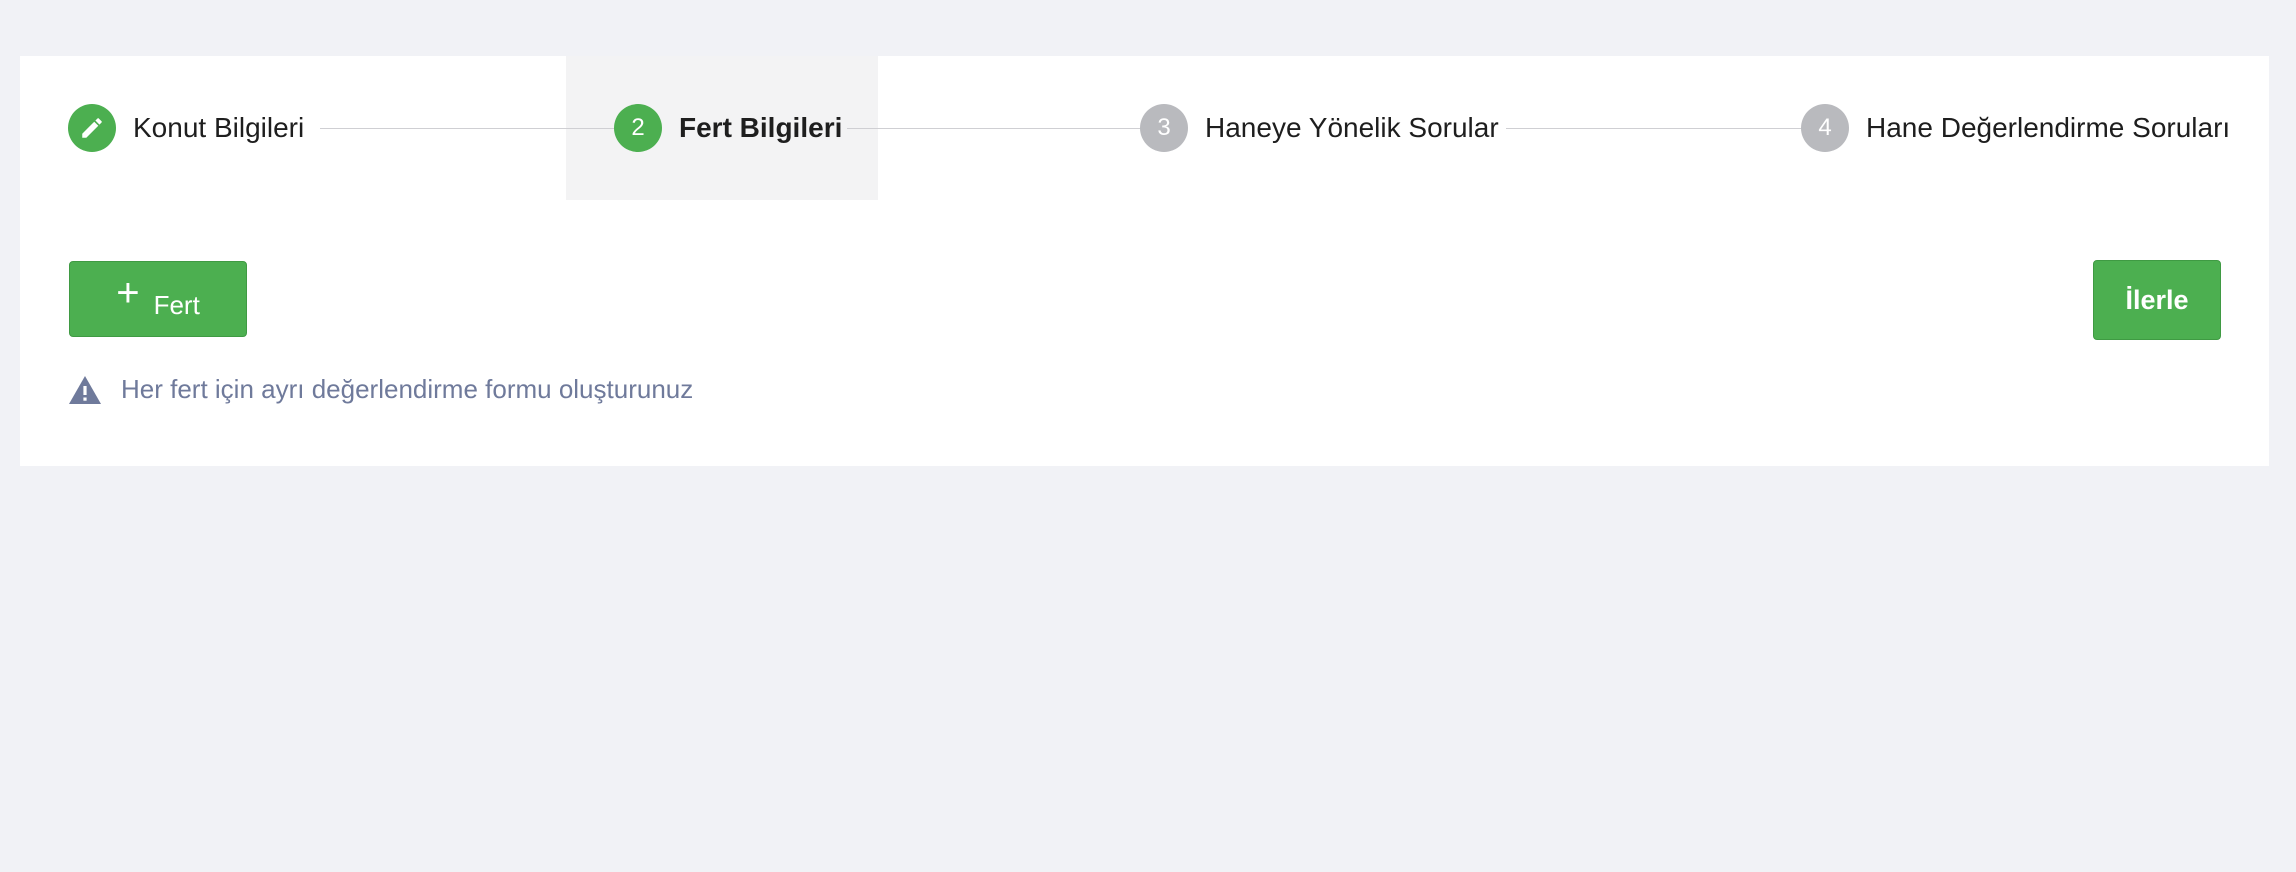 The image size is (2296, 872). I want to click on step-label: Fert Bilgileri, so click(761, 127).